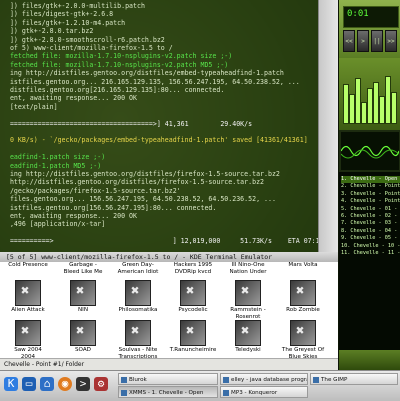  I want to click on folder-label: T.Ranuncheimire, so click(193, 350).